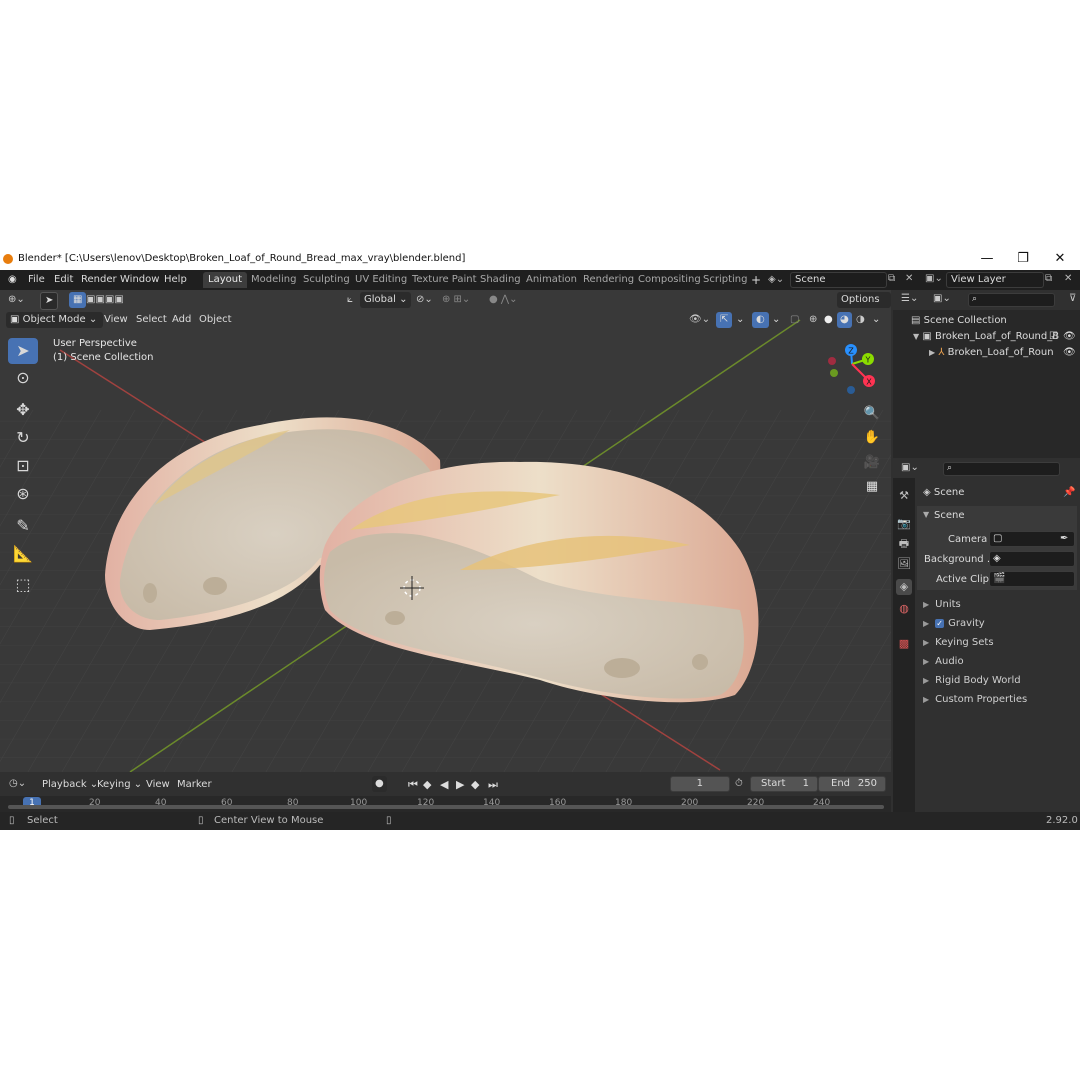  What do you see at coordinates (424, 299) in the screenshot?
I see `pivot-point-icon: ⊘⌄` at bounding box center [424, 299].